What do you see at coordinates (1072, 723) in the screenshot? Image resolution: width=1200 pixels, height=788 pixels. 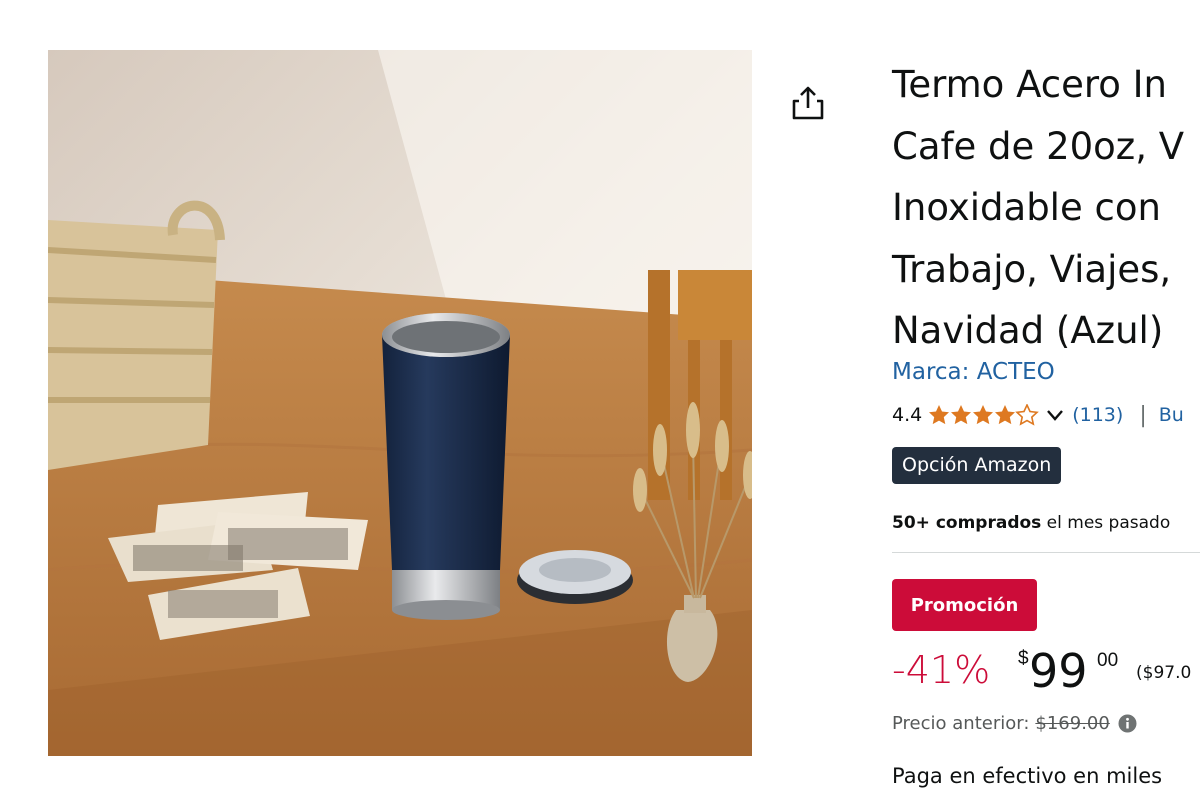 I see `previous-price: $169.00` at bounding box center [1072, 723].